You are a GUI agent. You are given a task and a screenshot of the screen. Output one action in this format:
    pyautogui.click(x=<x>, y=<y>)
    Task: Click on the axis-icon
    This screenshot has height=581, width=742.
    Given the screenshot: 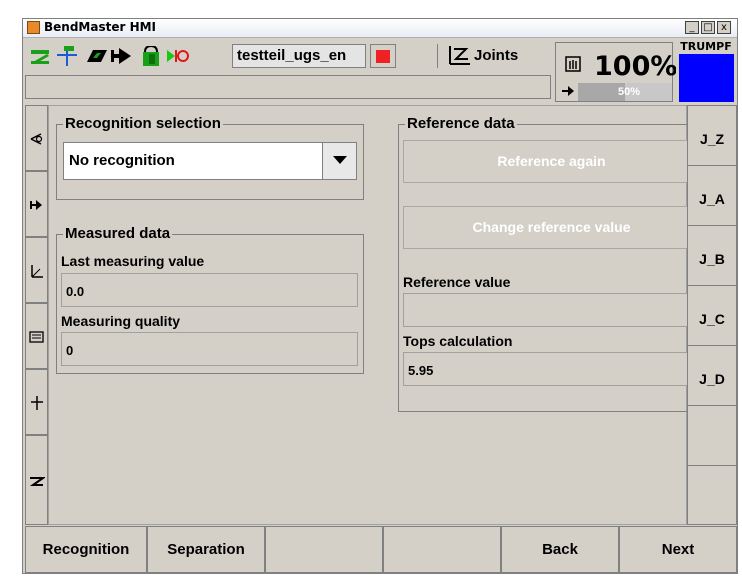 What is the action you would take?
    pyautogui.click(x=67, y=56)
    